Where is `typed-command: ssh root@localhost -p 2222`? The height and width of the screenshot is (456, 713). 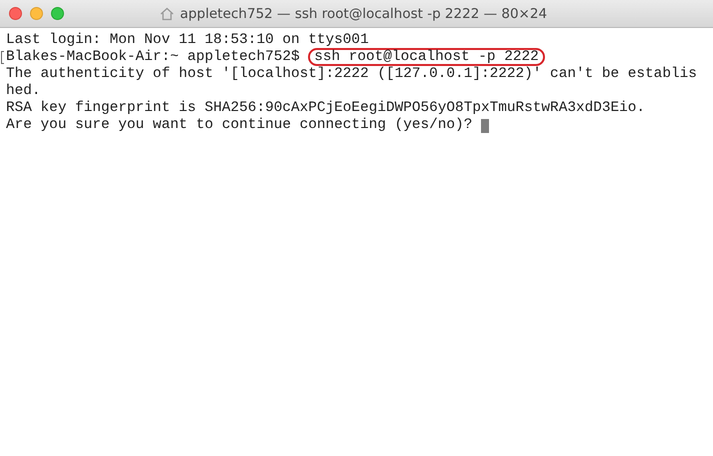
typed-command: ssh root@localhost -p 2222 is located at coordinates (426, 57).